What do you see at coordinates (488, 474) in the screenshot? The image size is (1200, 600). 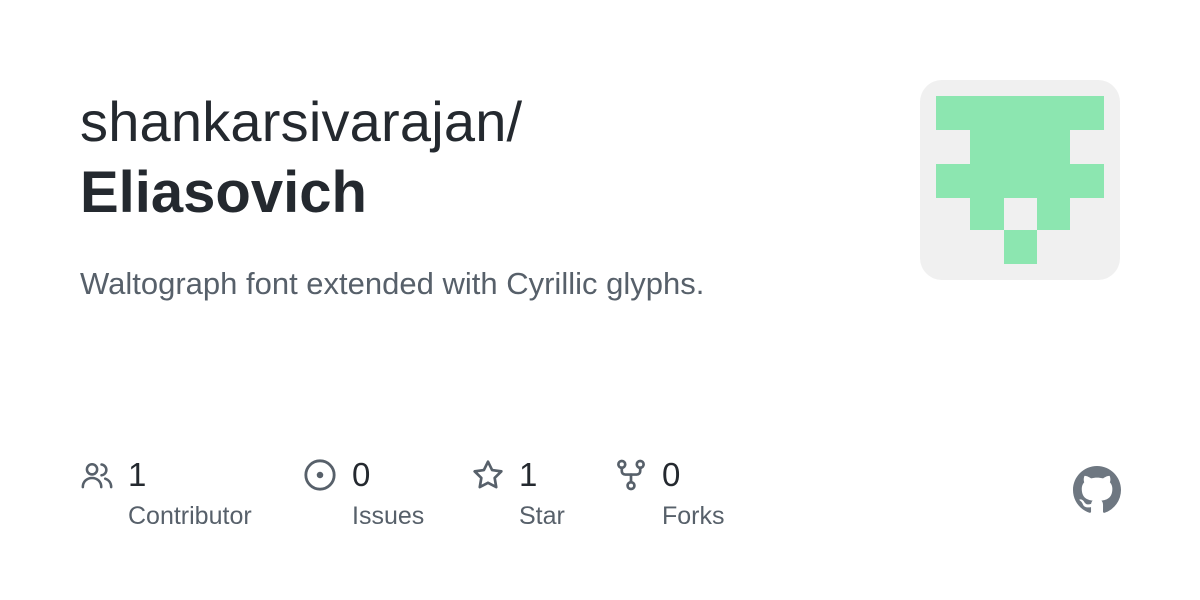 I see `star-icon` at bounding box center [488, 474].